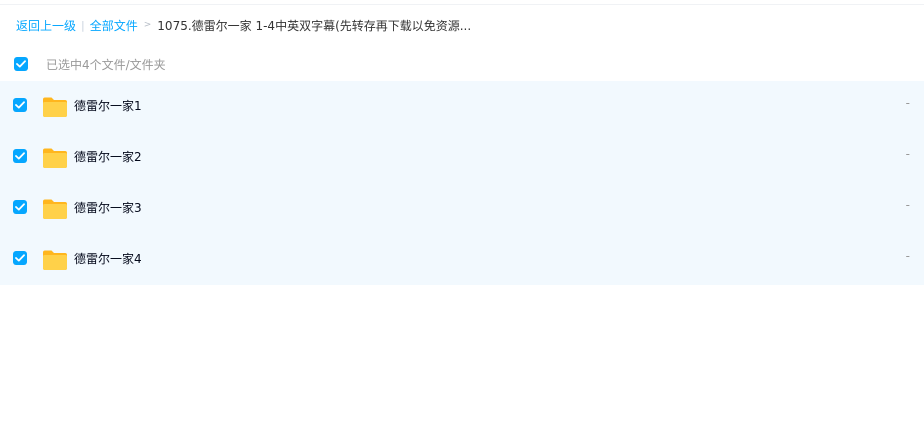  What do you see at coordinates (462, 259) in the screenshot?
I see `list-item: 德雷尔一家4 -` at bounding box center [462, 259].